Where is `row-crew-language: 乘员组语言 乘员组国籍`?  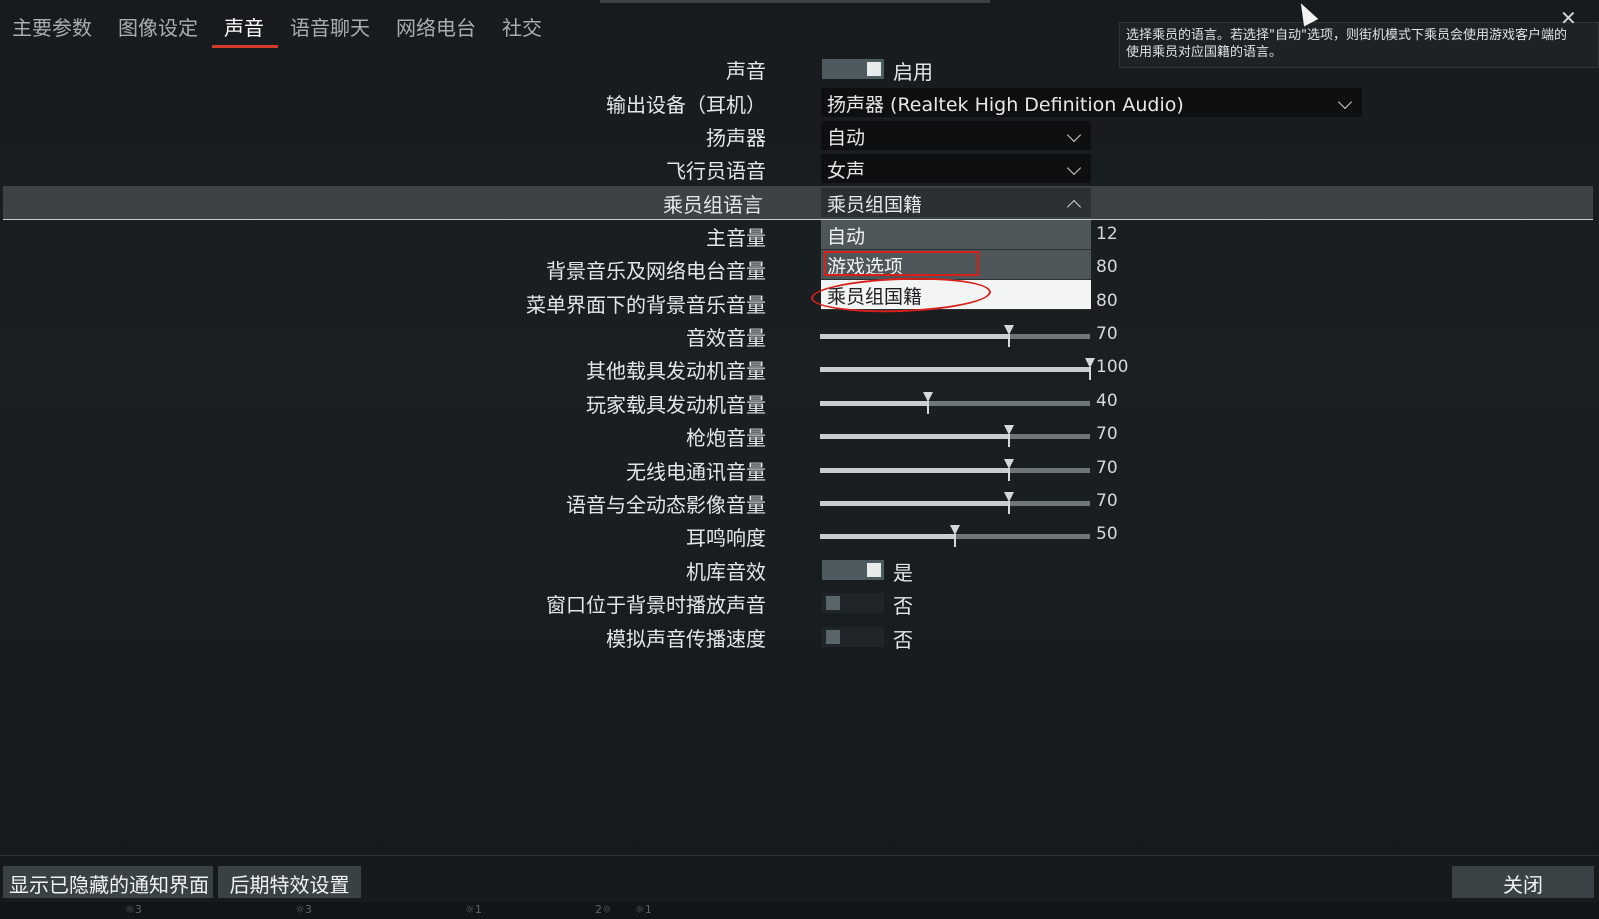 row-crew-language: 乘员组语言 乘员组国籍 is located at coordinates (798, 203).